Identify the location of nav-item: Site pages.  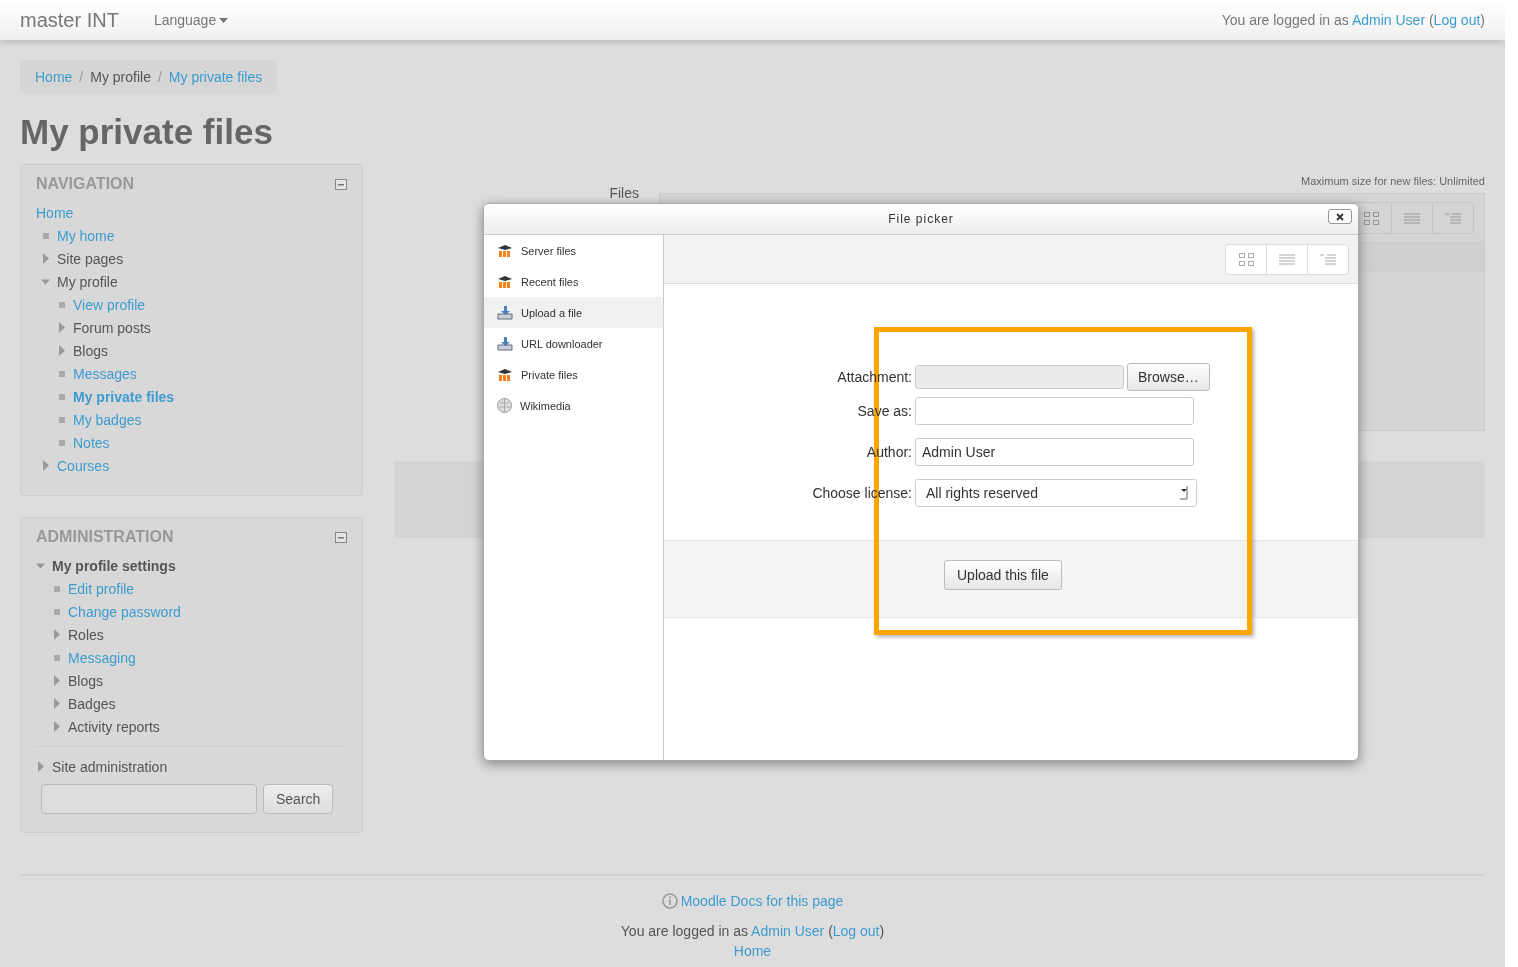
(90, 258).